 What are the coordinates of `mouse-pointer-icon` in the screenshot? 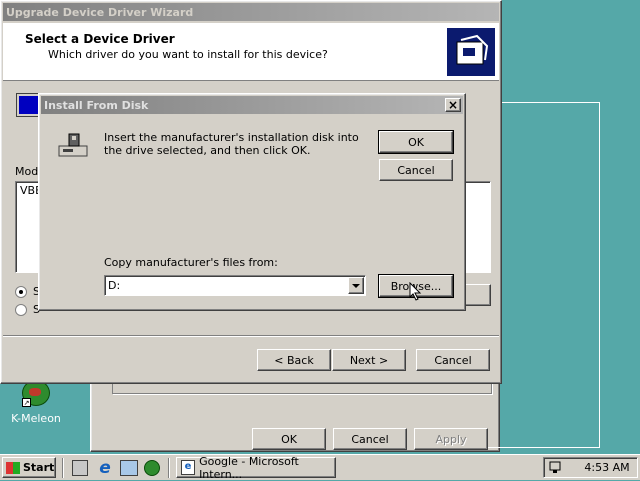 It's located at (416, 291).